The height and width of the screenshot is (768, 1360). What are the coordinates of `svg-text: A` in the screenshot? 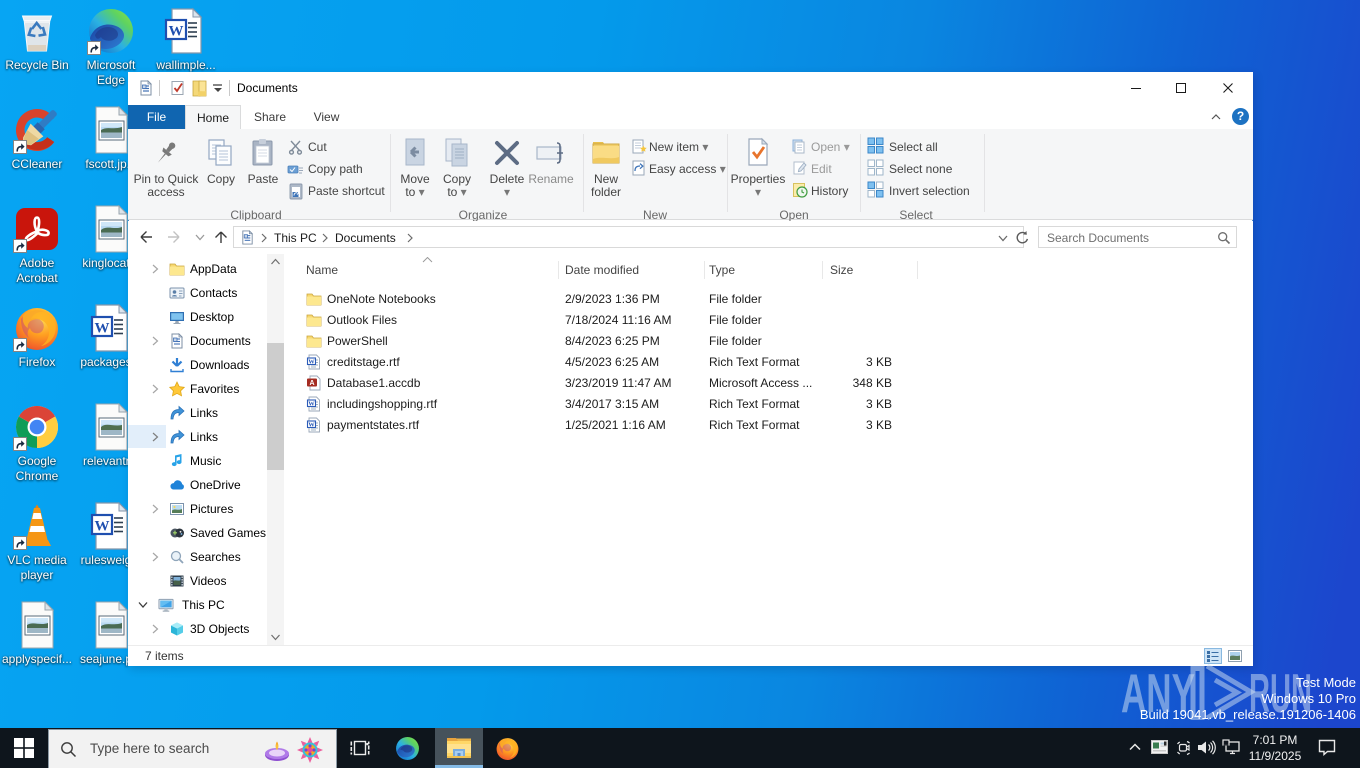 It's located at (311, 383).